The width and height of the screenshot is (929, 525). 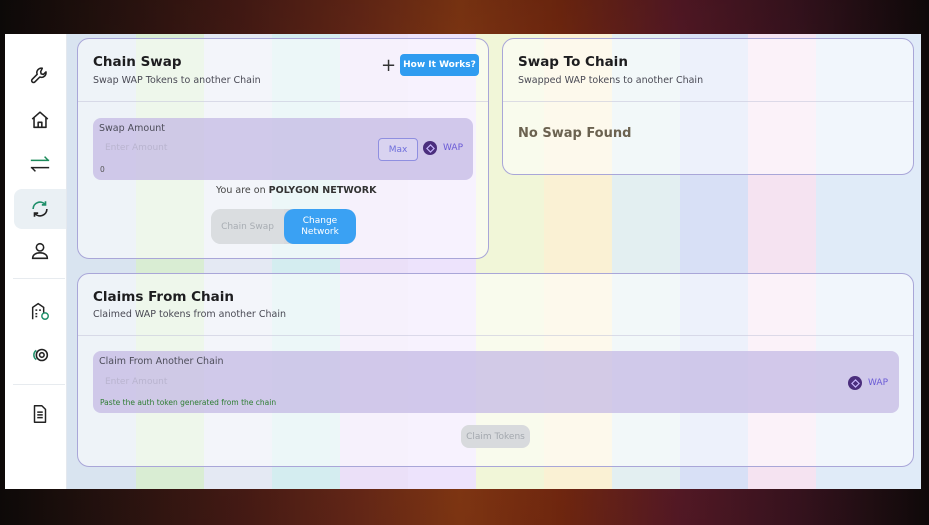 I want to click on claims-subtitle: Claimed WAP tokens from another Chain, so click(x=189, y=314).